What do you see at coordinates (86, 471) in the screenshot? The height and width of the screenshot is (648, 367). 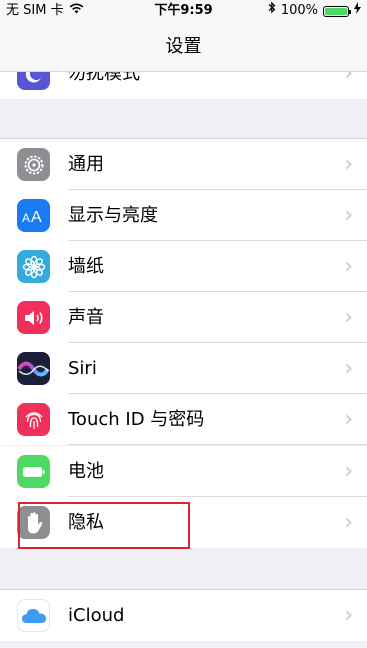 I see `row-label-battery: 电池` at bounding box center [86, 471].